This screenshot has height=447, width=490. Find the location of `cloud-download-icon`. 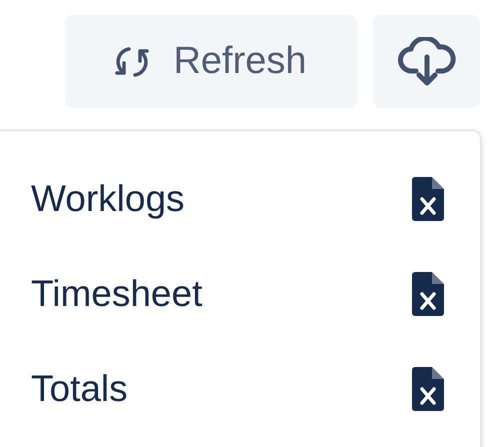

cloud-download-icon is located at coordinates (427, 61).